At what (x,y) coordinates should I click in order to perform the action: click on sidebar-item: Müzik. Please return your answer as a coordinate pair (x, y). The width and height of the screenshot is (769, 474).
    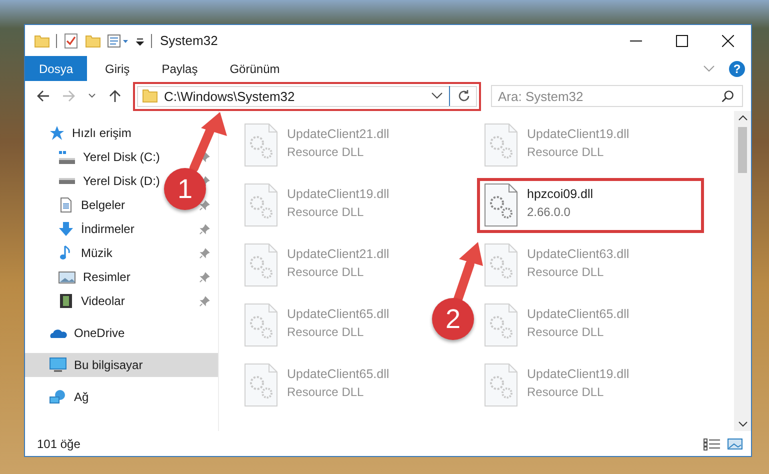
    Looking at the image, I should click on (110, 253).